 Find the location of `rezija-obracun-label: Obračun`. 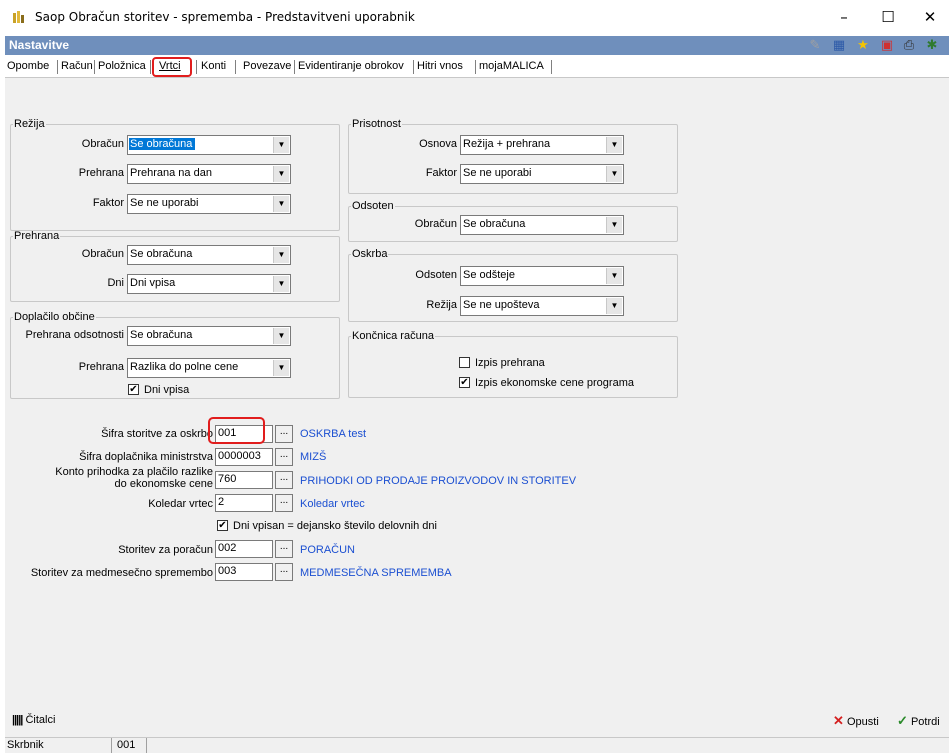

rezija-obracun-label: Obračun is located at coordinates (102, 144).